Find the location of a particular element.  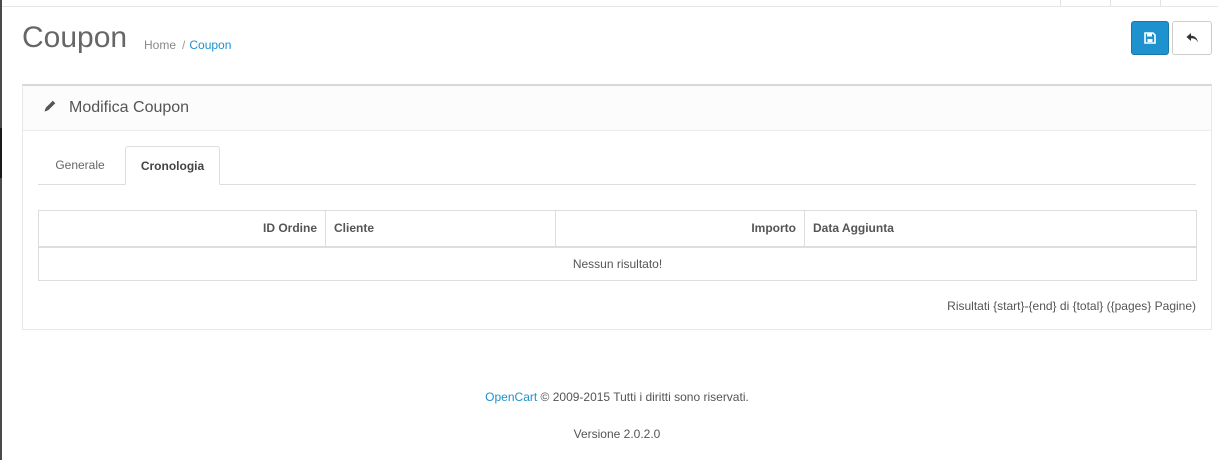

empty-results-message: Nessun risultato! is located at coordinates (617, 263).